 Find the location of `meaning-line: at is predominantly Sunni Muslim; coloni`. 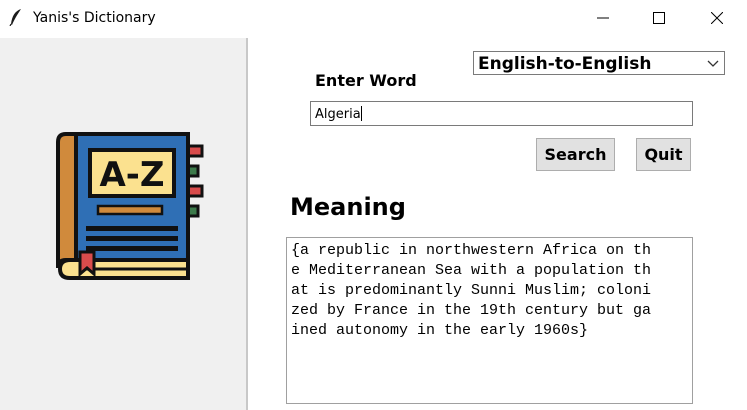

meaning-line: at is predominantly Sunni Muslim; coloni is located at coordinates (471, 290).